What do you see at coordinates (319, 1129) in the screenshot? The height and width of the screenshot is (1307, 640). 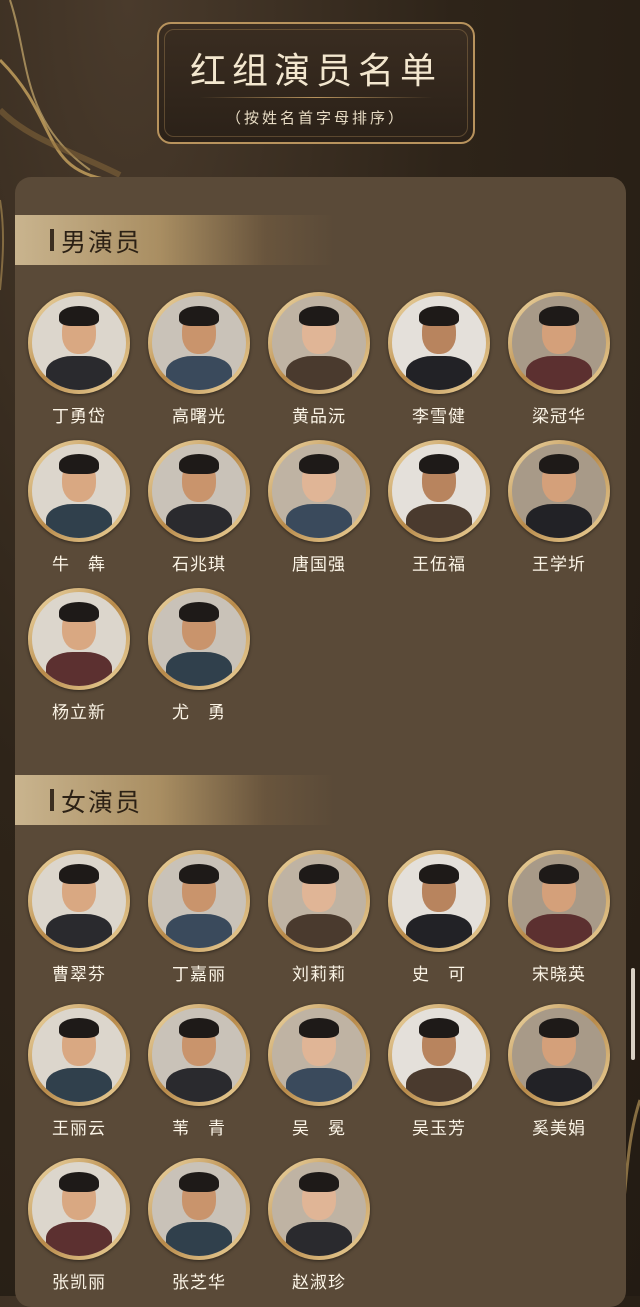 I see `actor-name: 吴 冕` at bounding box center [319, 1129].